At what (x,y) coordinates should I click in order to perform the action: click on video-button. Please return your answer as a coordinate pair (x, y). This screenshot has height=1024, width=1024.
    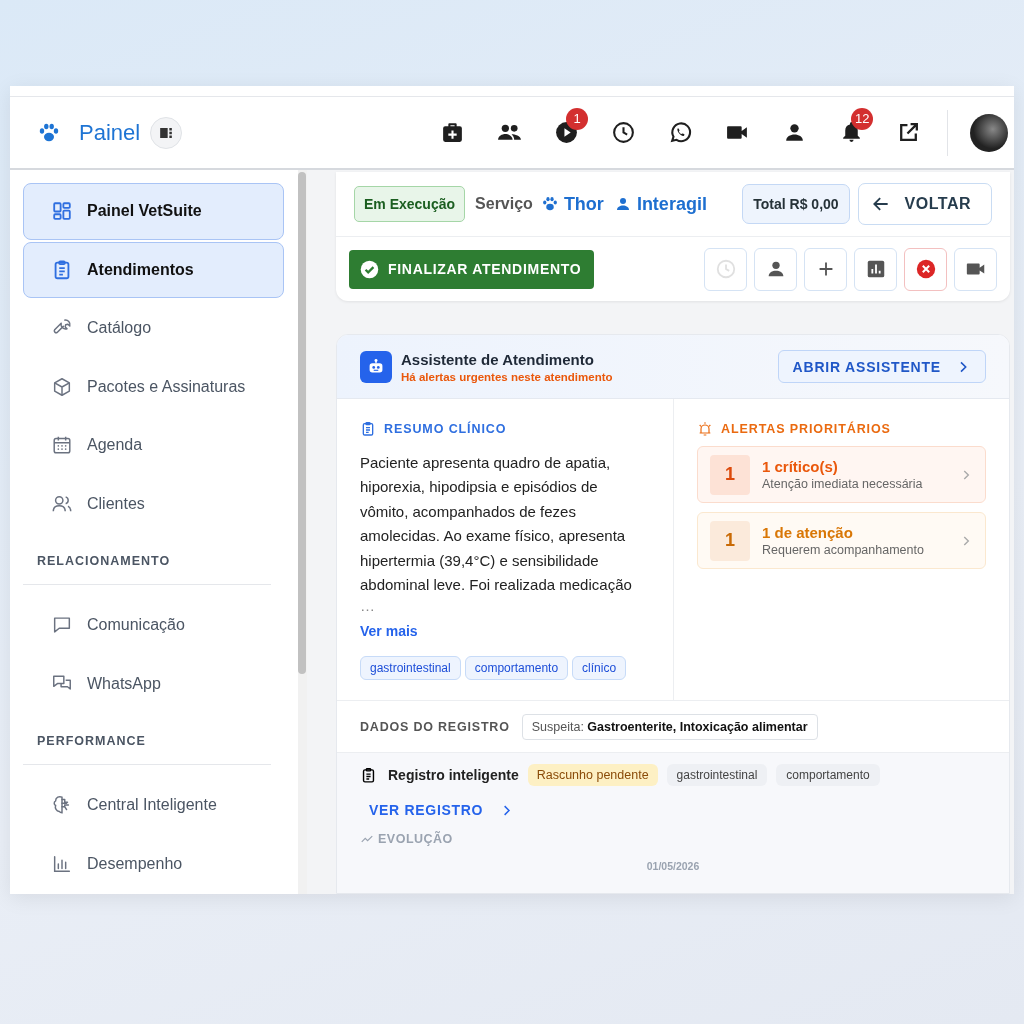
    Looking at the image, I should click on (975, 269).